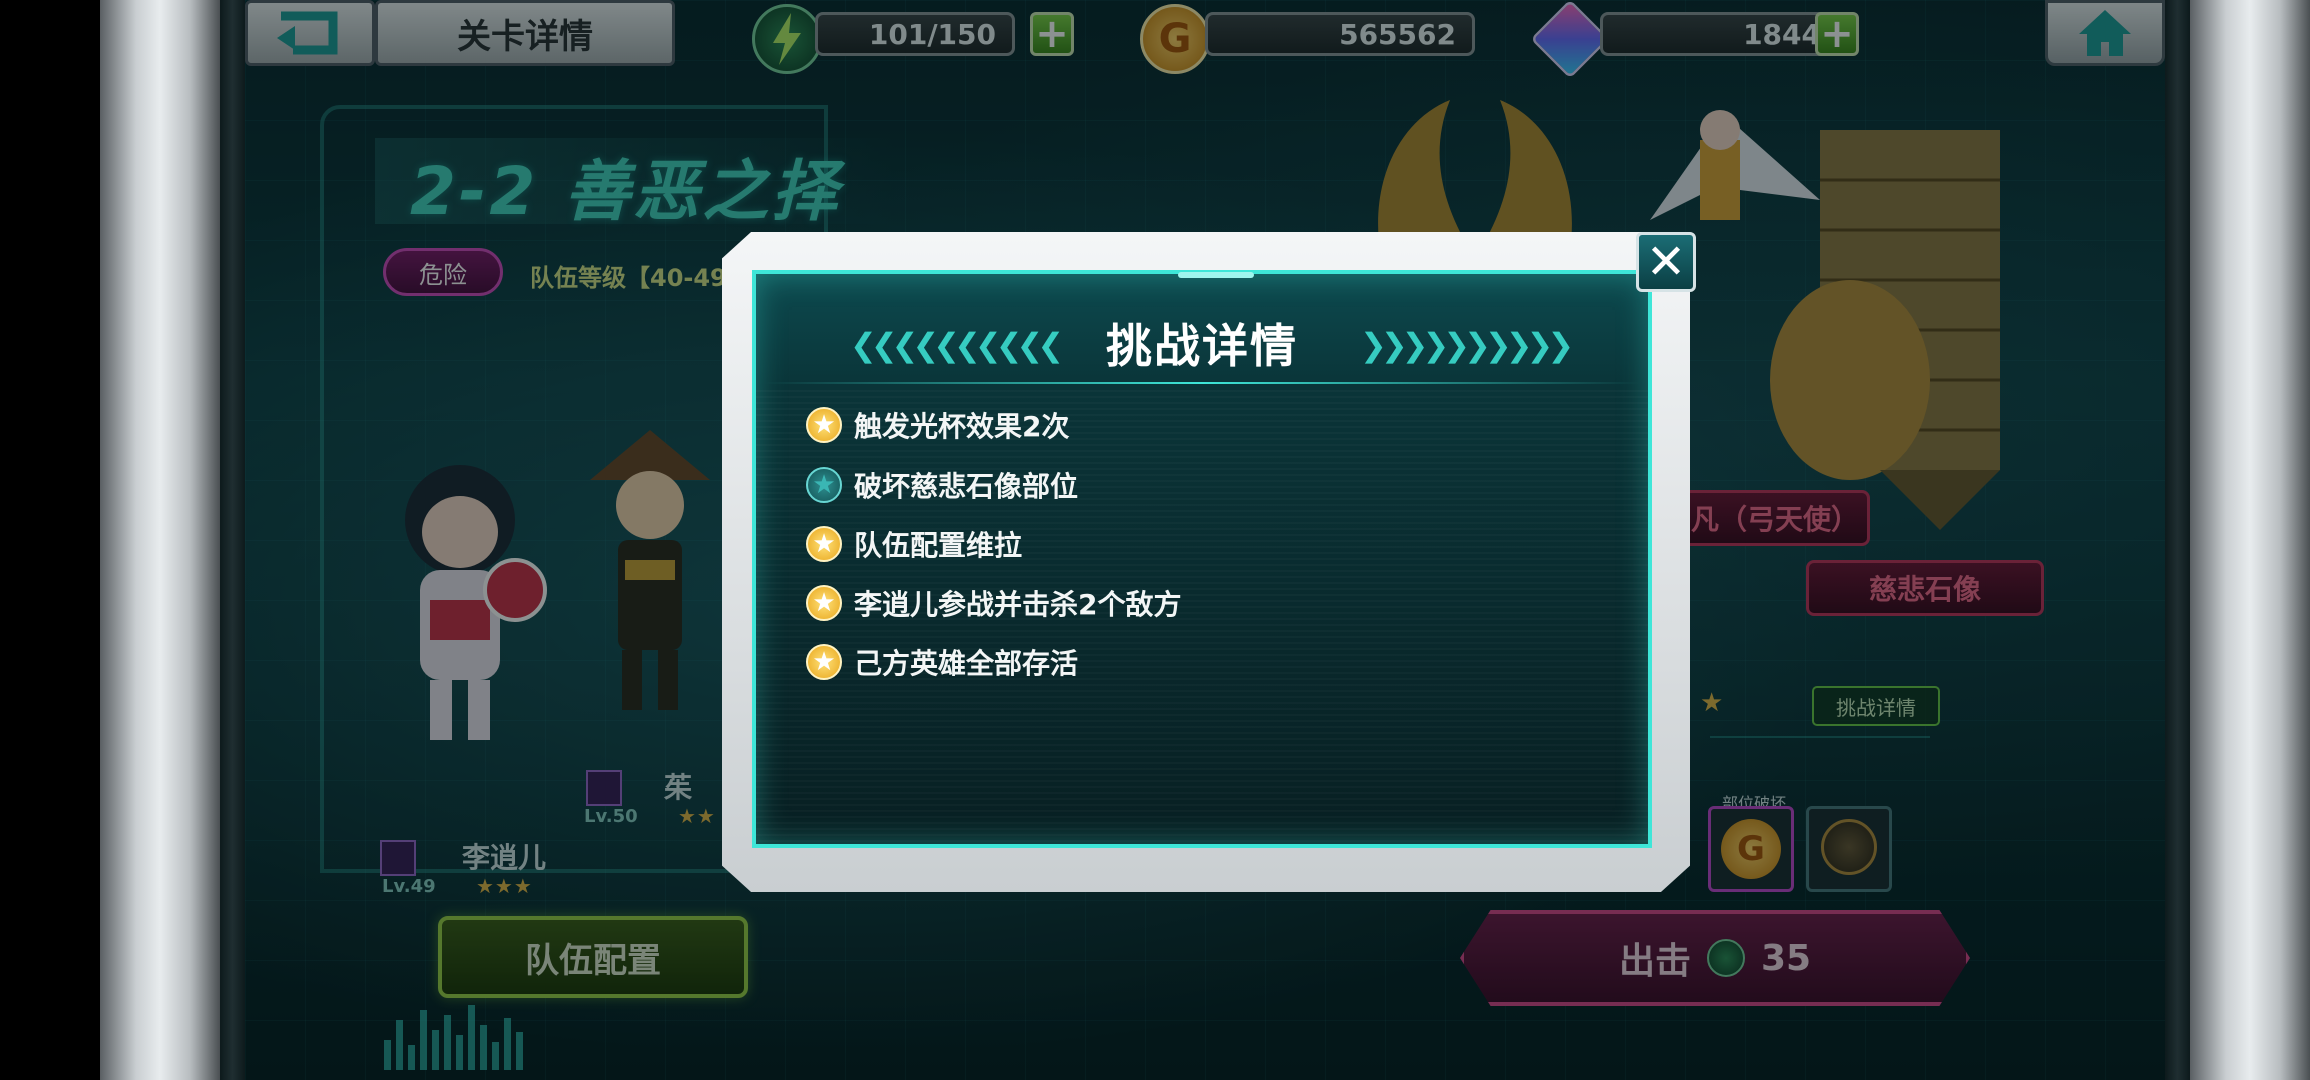 This screenshot has height=1080, width=2310. I want to click on title-divider, so click(1202, 383).